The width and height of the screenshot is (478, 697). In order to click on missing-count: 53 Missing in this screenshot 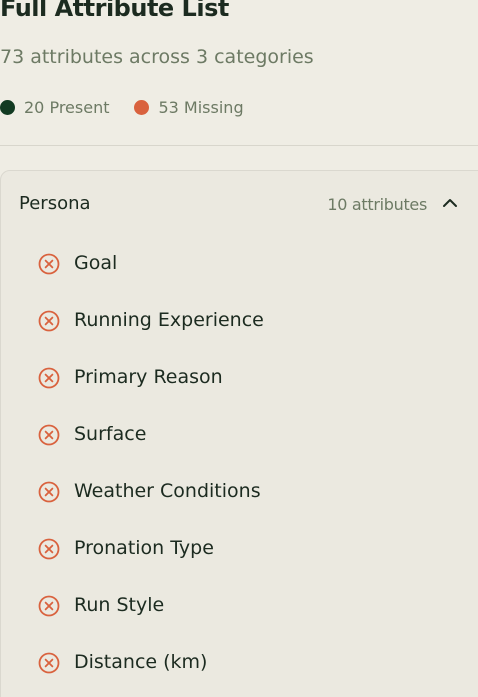, I will do `click(201, 107)`.